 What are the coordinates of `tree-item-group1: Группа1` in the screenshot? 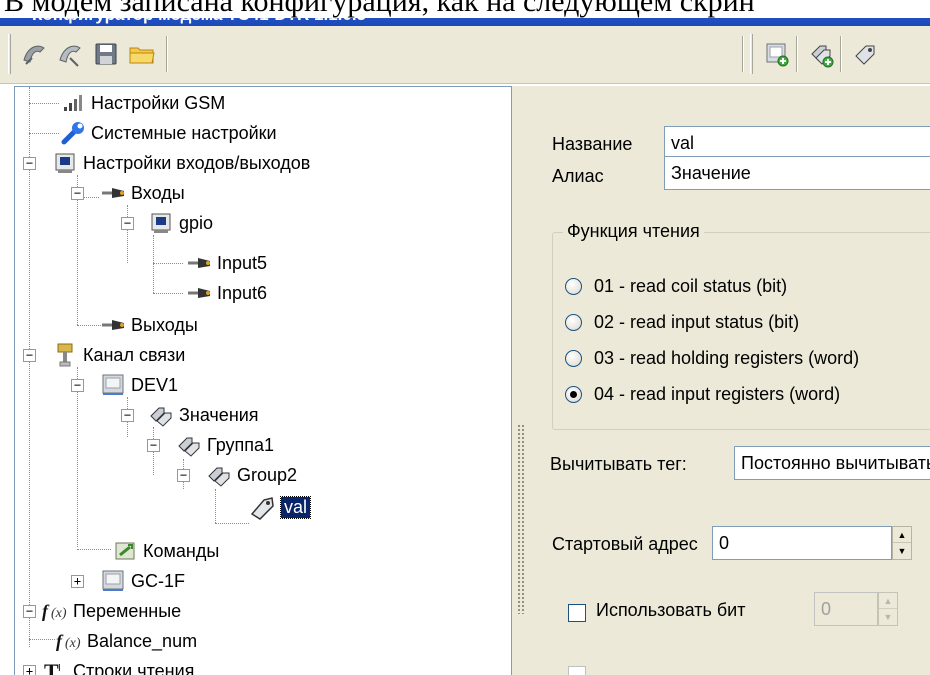 It's located at (224, 445).